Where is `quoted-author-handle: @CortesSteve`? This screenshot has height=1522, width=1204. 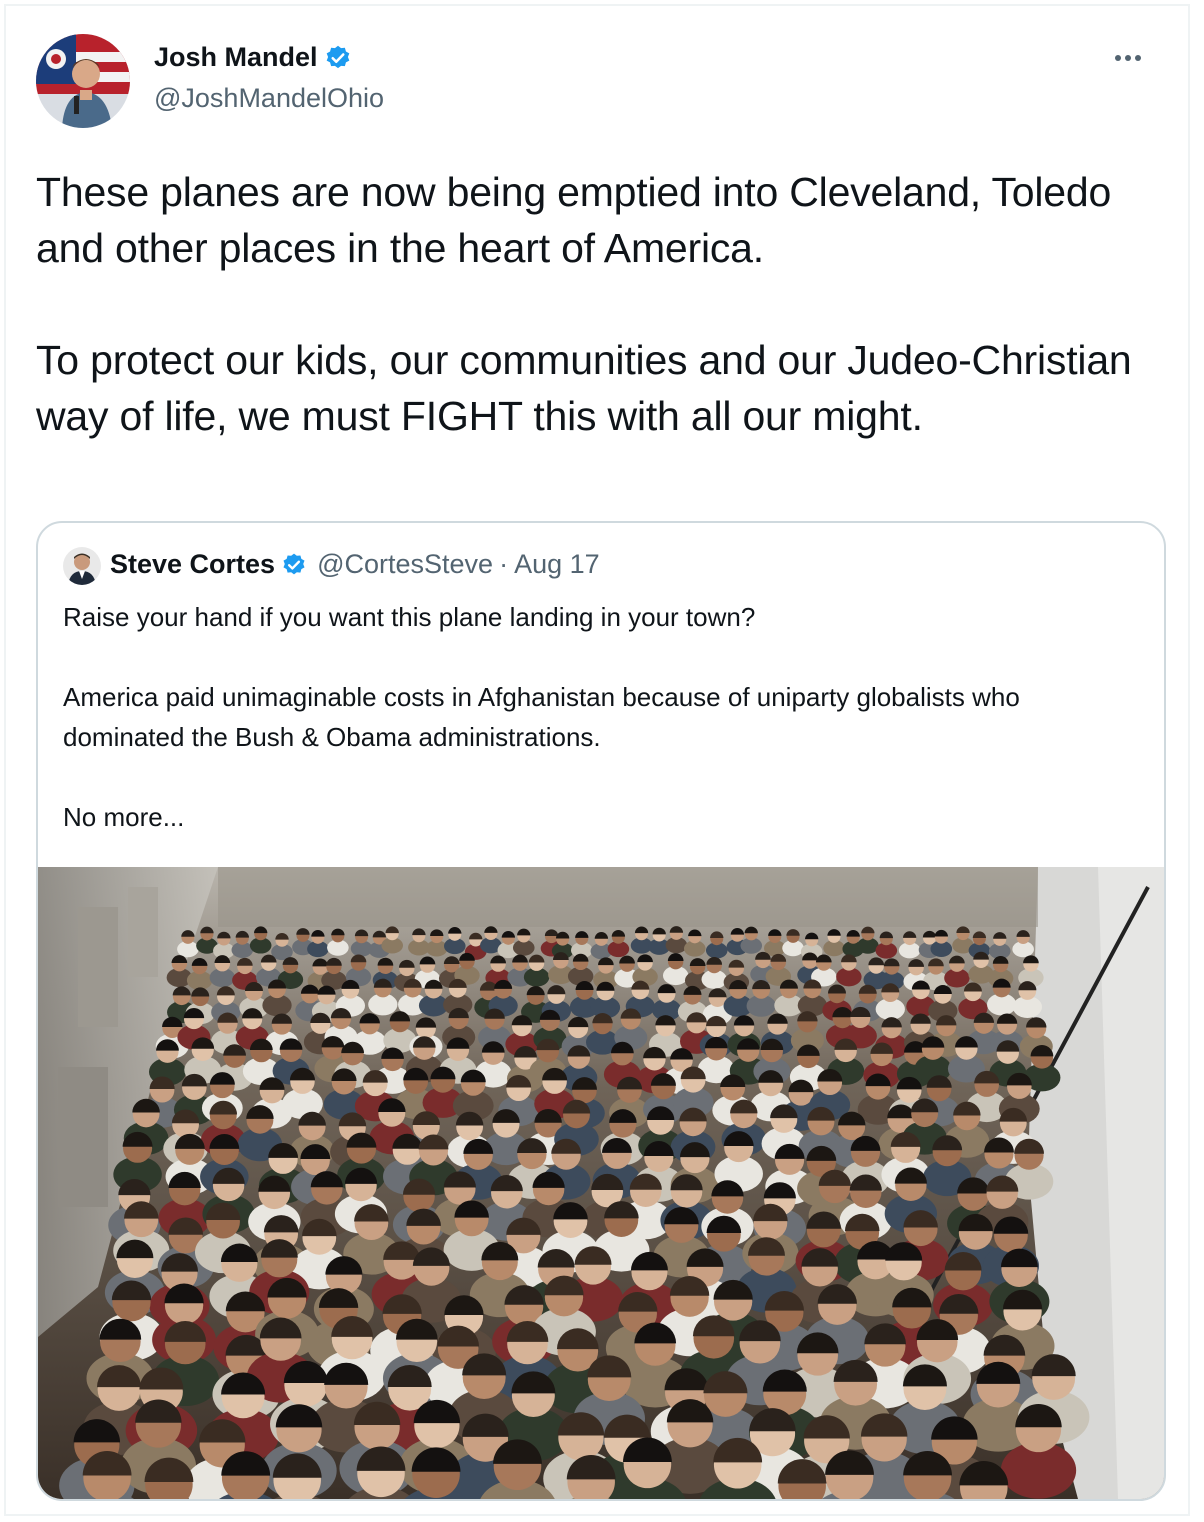
quoted-author-handle: @CortesSteve is located at coordinates (405, 564).